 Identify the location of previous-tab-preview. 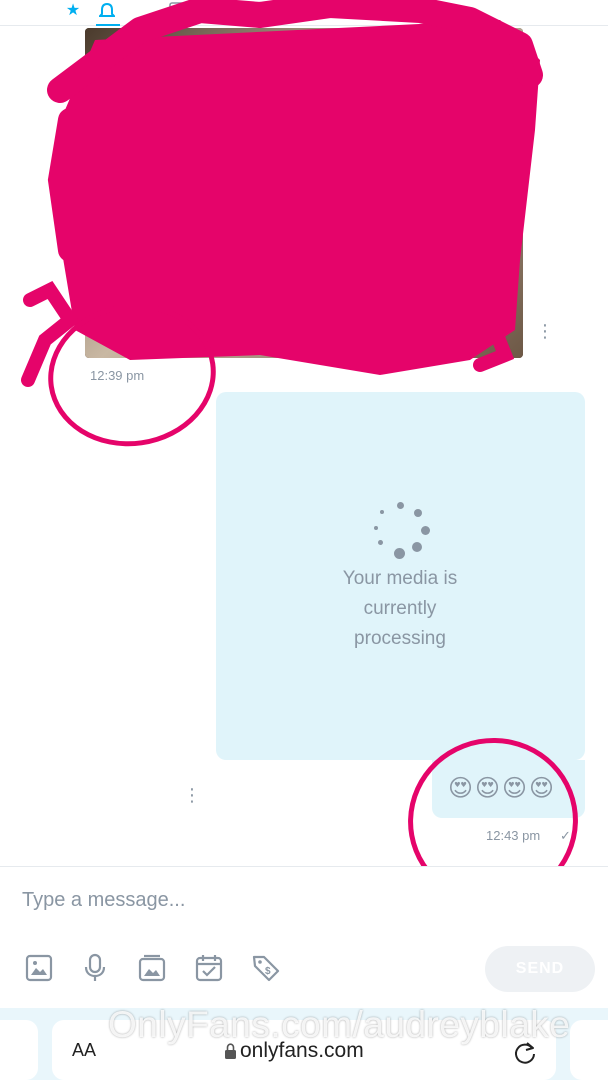
(19, 1050).